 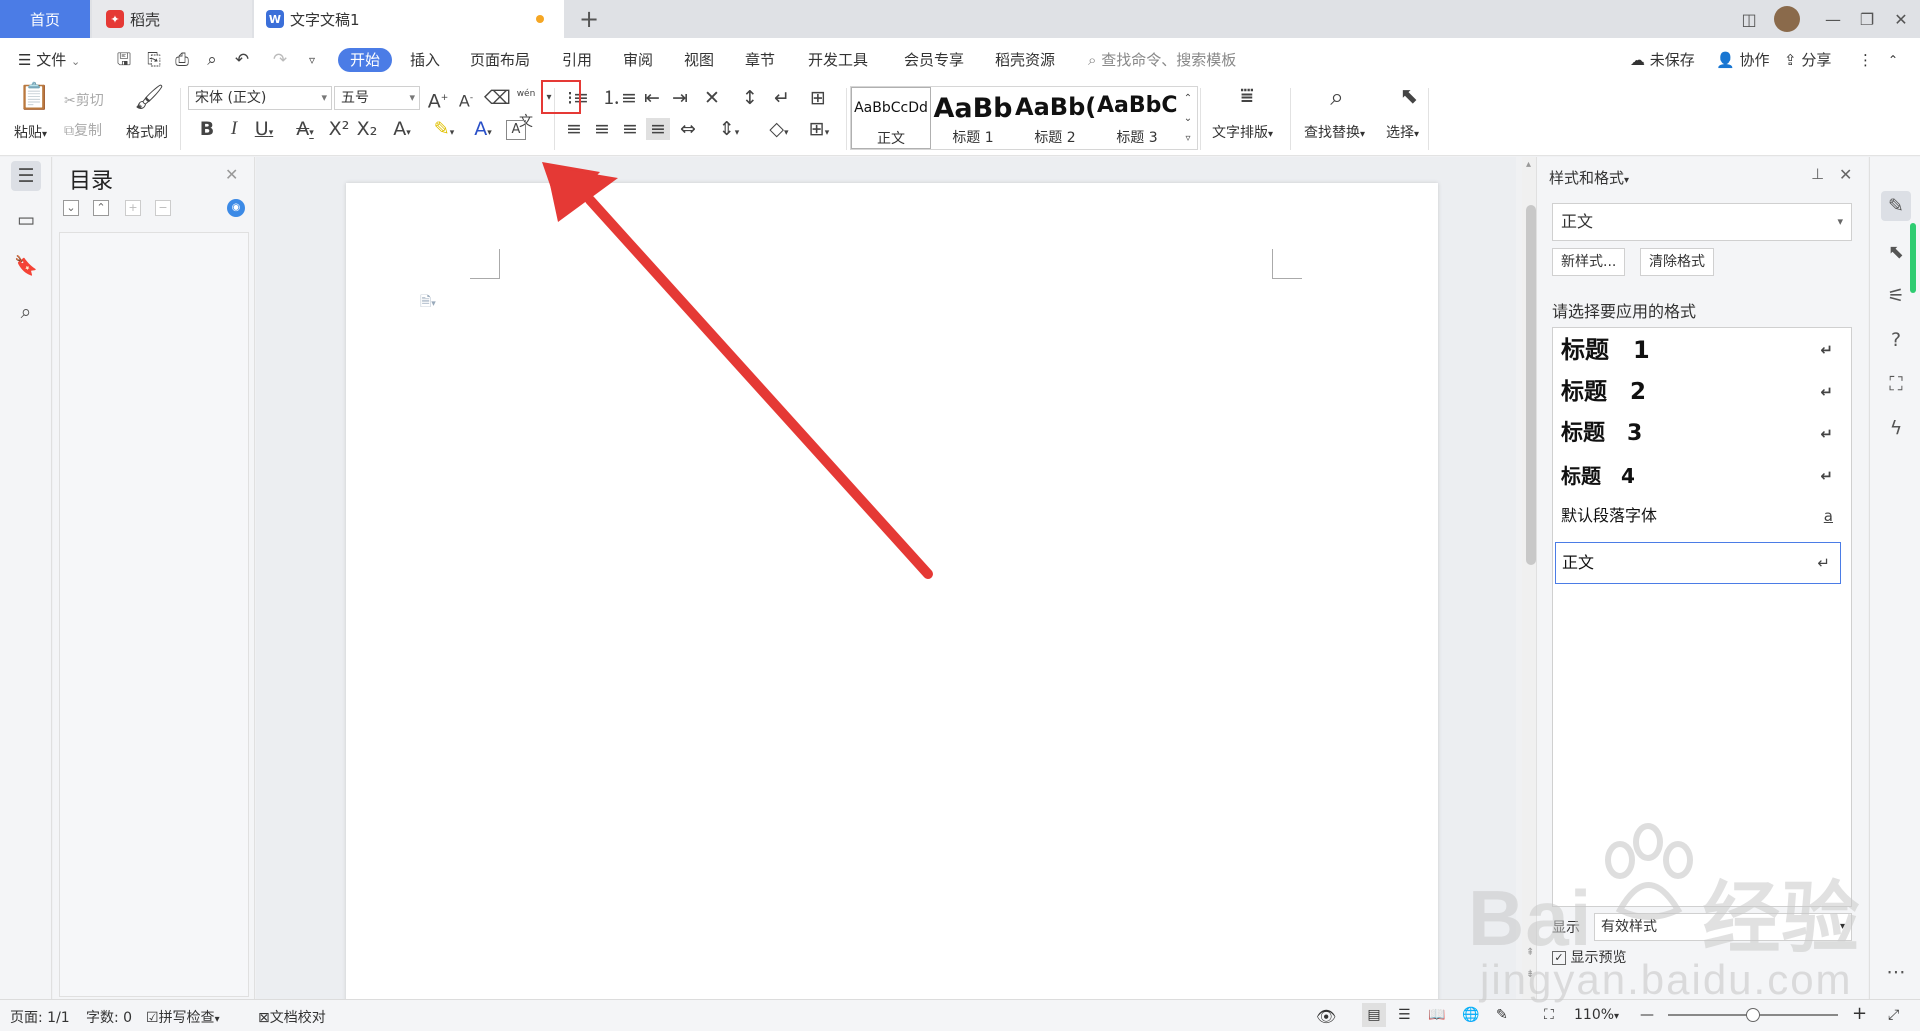 I want to click on save-icon: 🖫, so click(x=124, y=60).